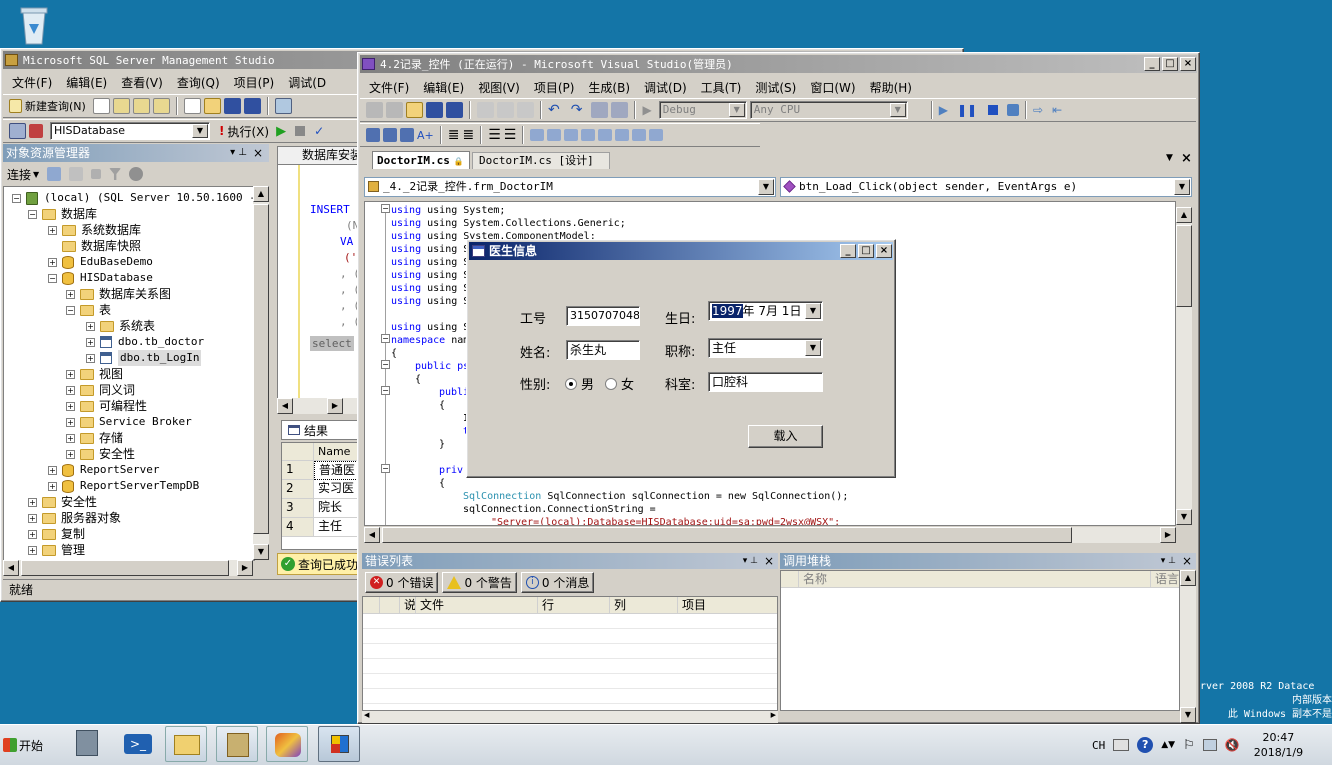 The image size is (1332, 765). I want to click on maximize-icon: □, so click(1170, 64).